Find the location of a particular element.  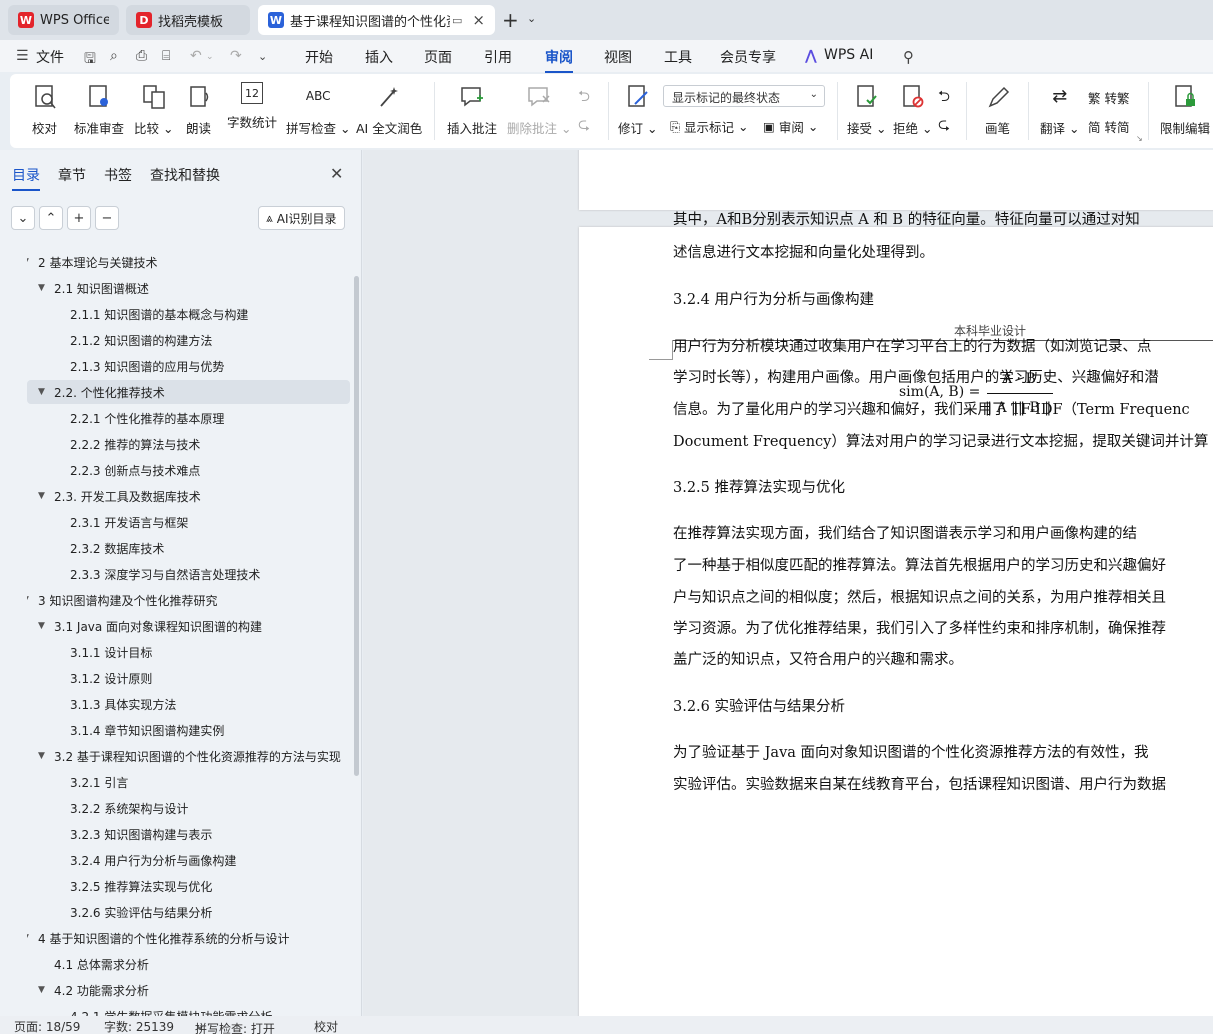

word-count-button: 12 字数统计 is located at coordinates (252, 106).